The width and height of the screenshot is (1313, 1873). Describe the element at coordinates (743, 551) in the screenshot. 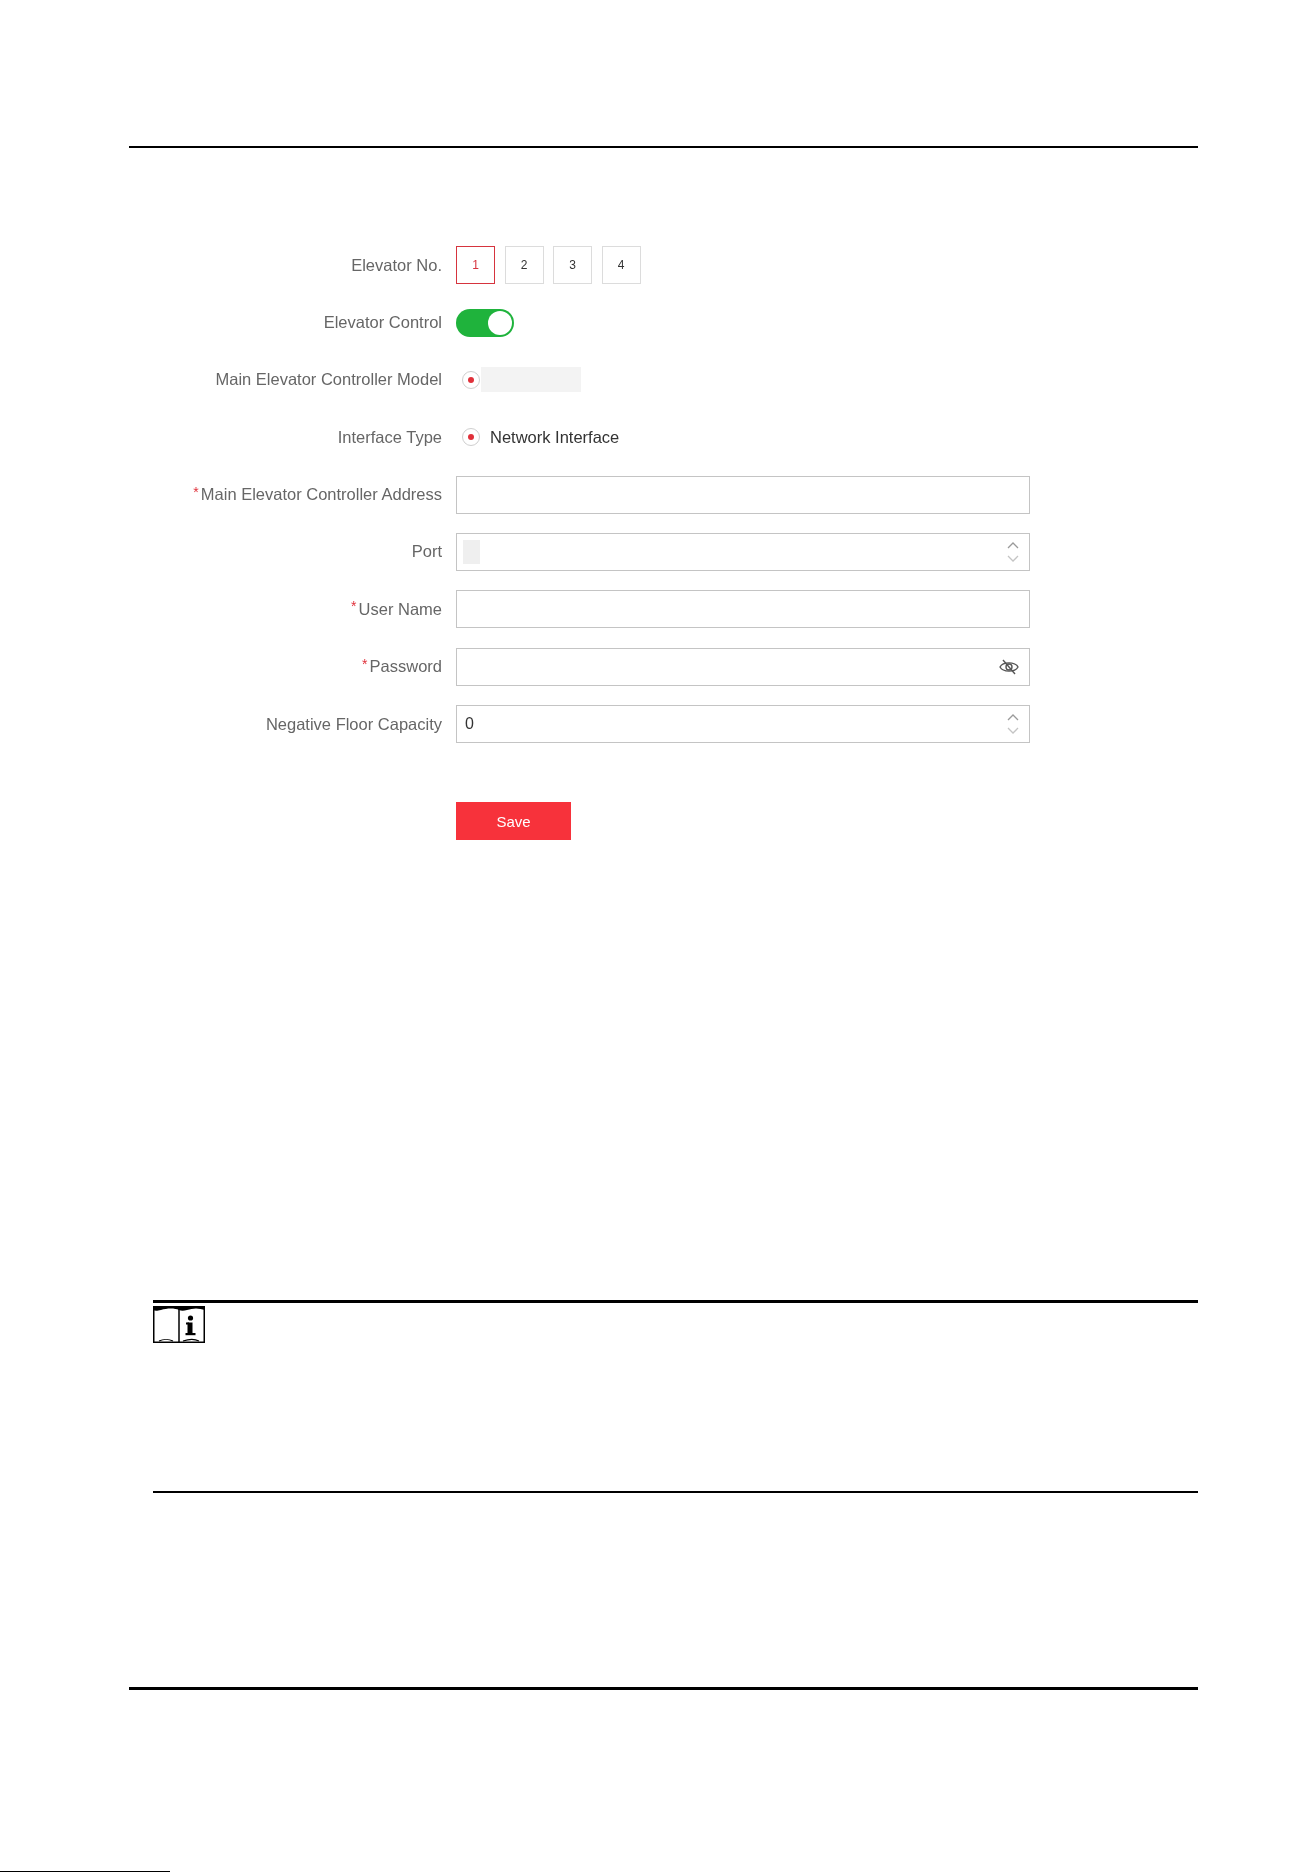

I see `number-field` at that location.